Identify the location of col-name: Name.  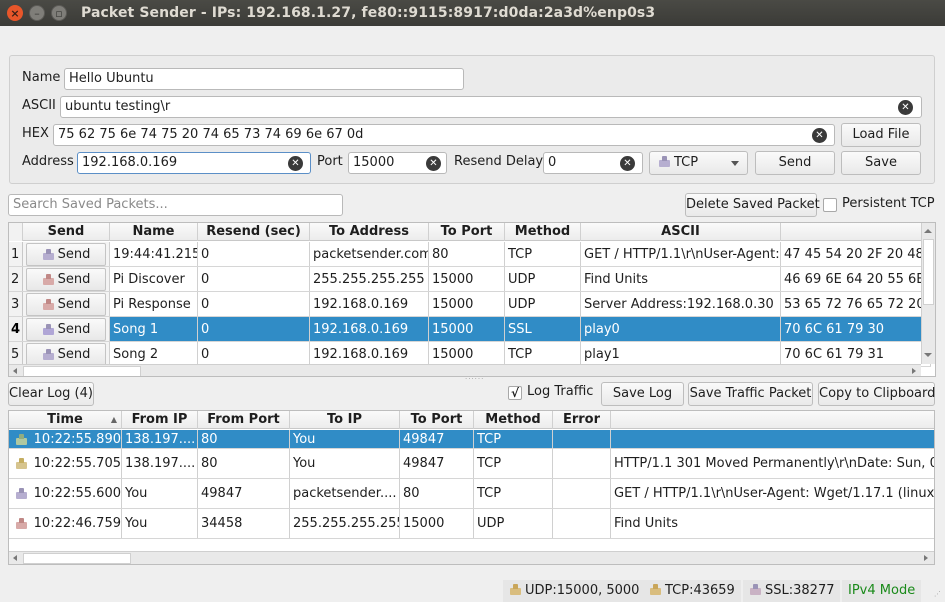
(154, 232).